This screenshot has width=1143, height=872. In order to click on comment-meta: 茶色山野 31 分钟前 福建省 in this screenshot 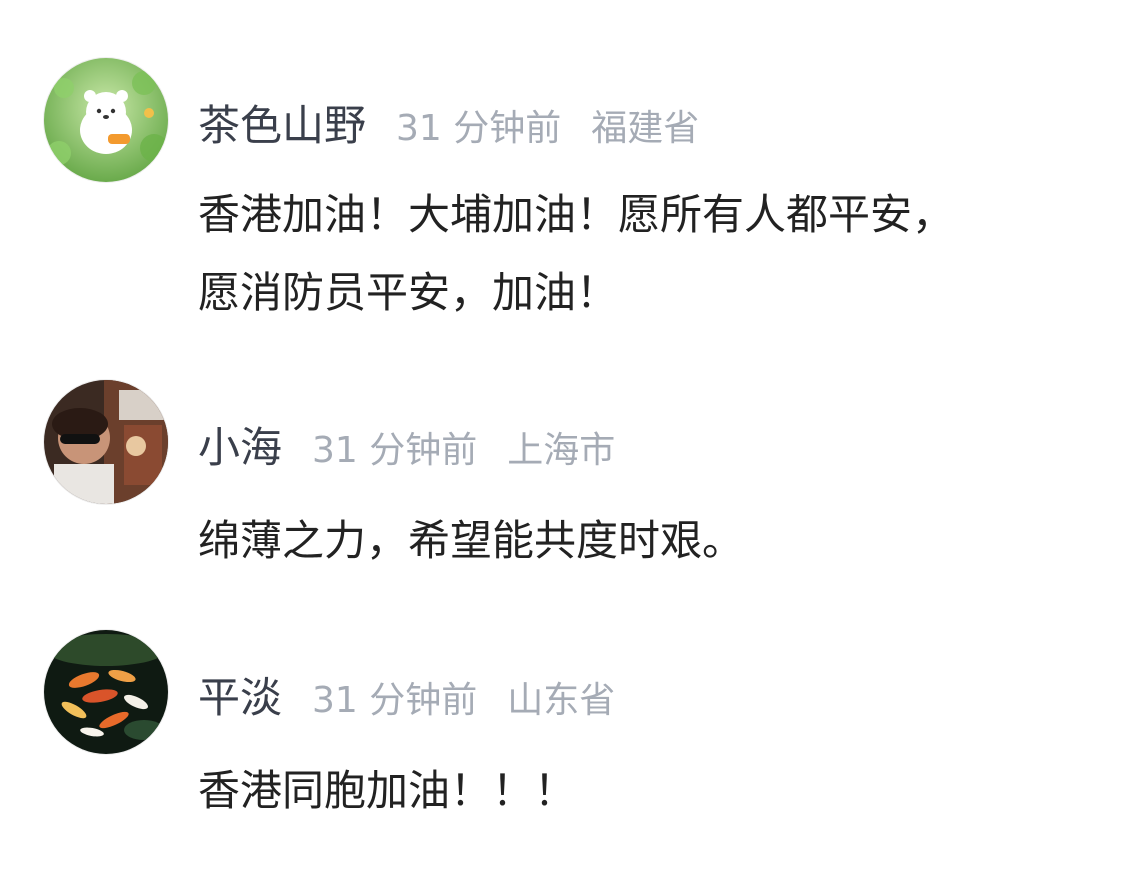, I will do `click(448, 122)`.